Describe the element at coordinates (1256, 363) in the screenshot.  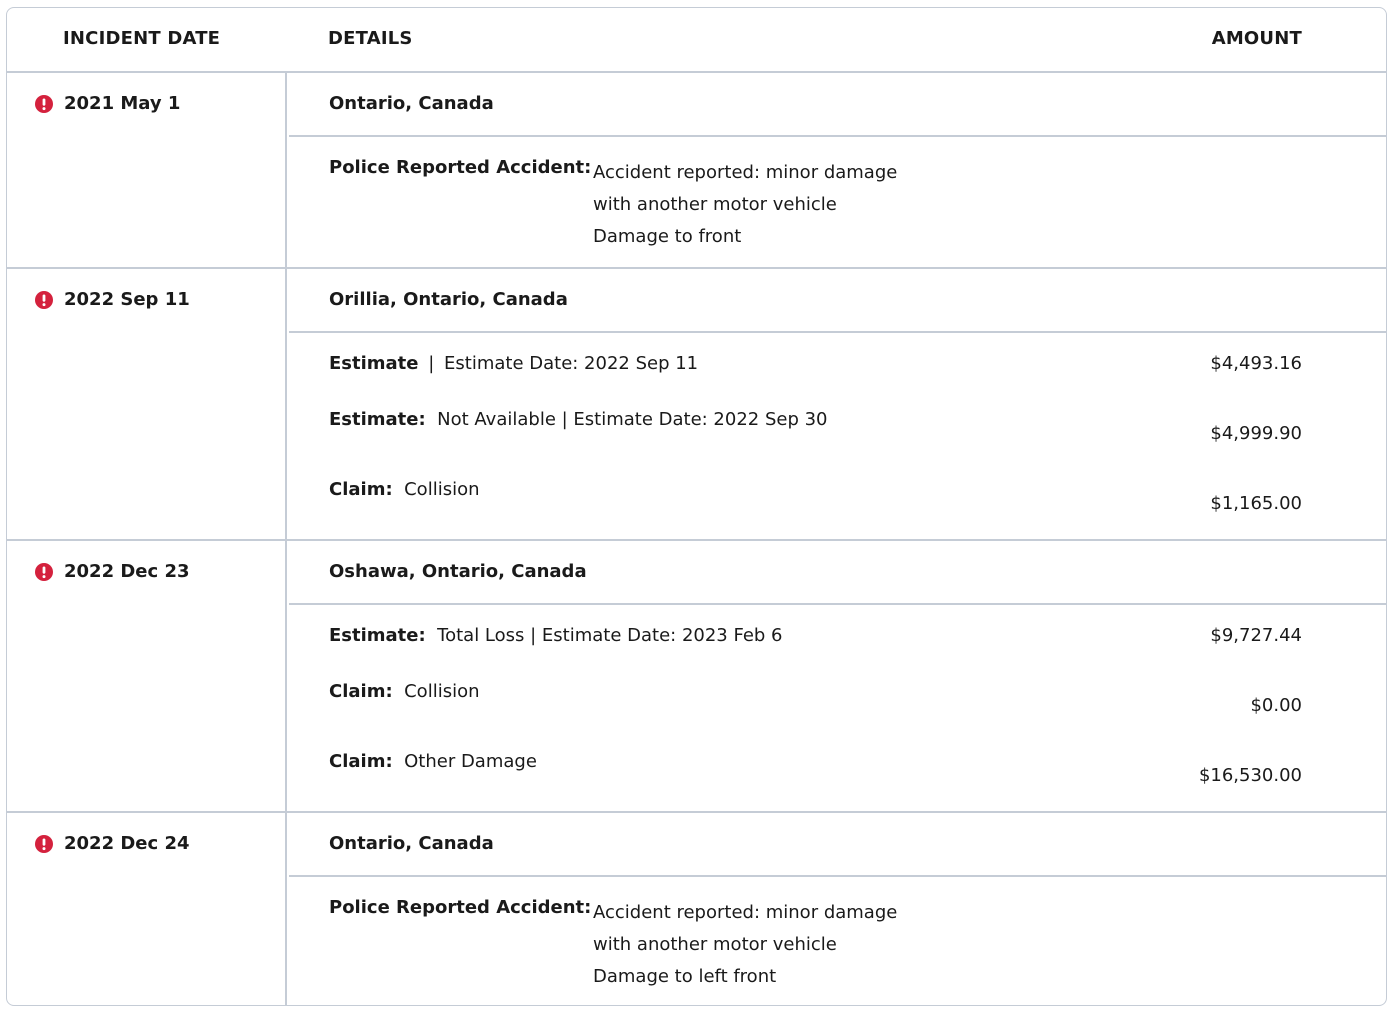
I see `entry-amount: $4,493.16` at that location.